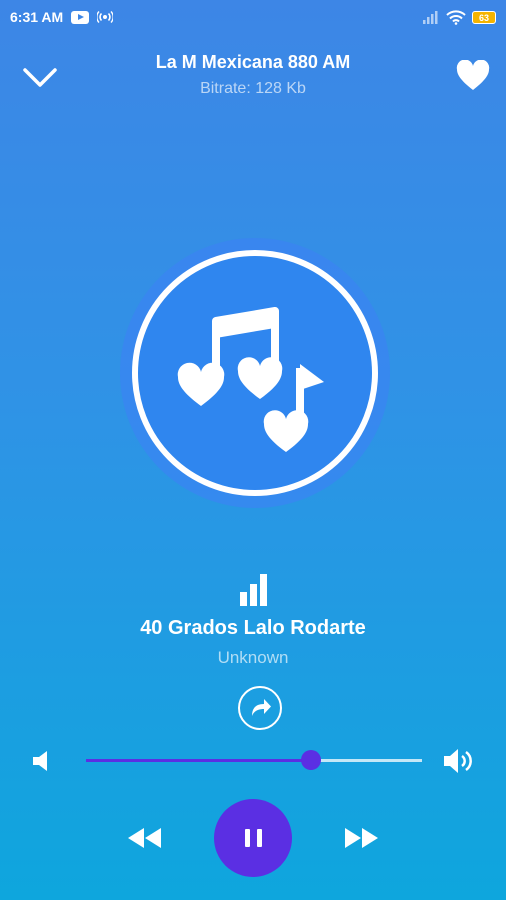 Image resolution: width=506 pixels, height=900 pixels. I want to click on volume-slider-thumb, so click(311, 760).